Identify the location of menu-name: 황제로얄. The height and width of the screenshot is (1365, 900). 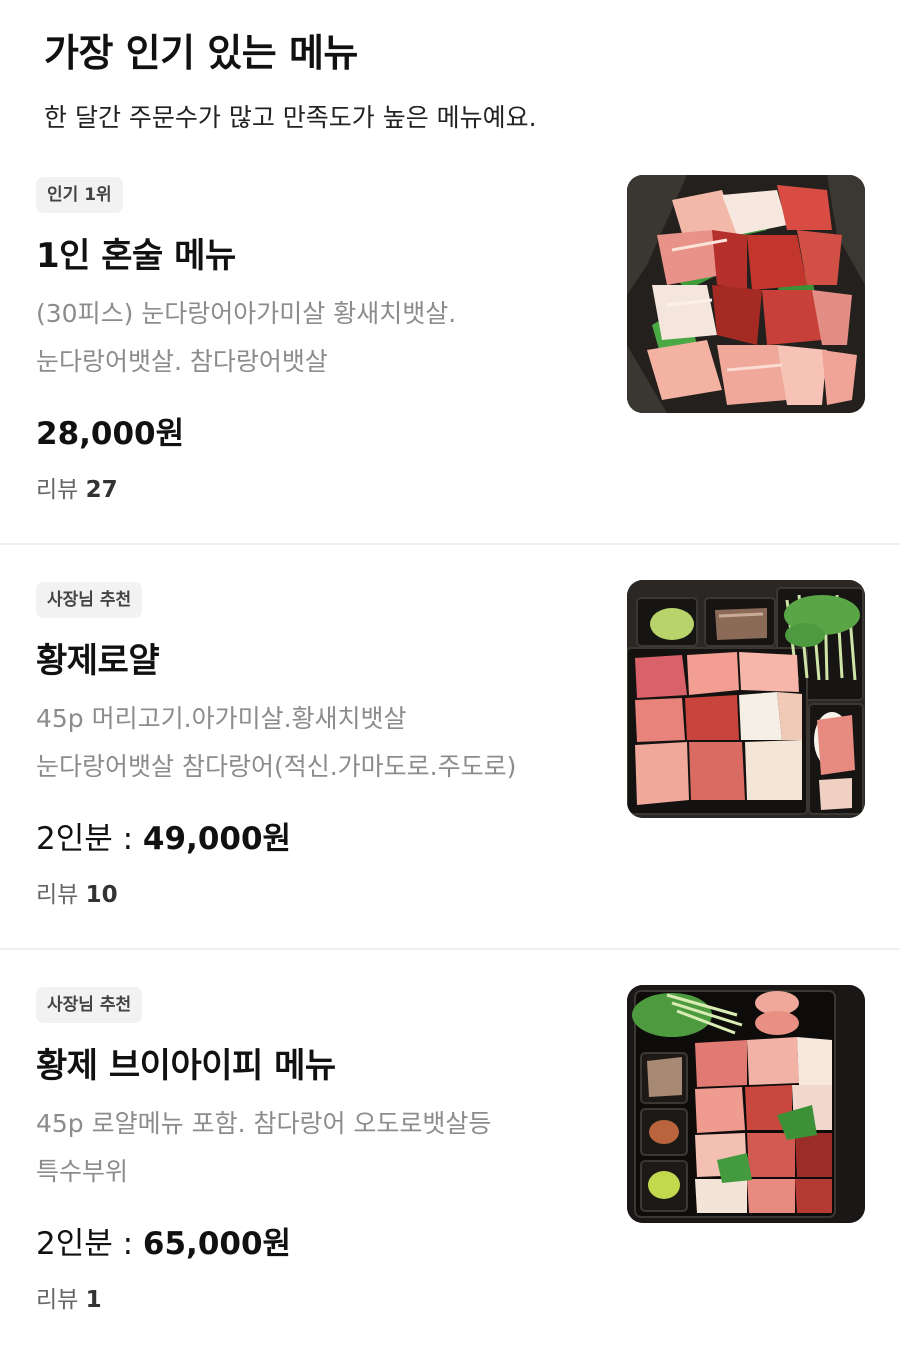
(98, 661).